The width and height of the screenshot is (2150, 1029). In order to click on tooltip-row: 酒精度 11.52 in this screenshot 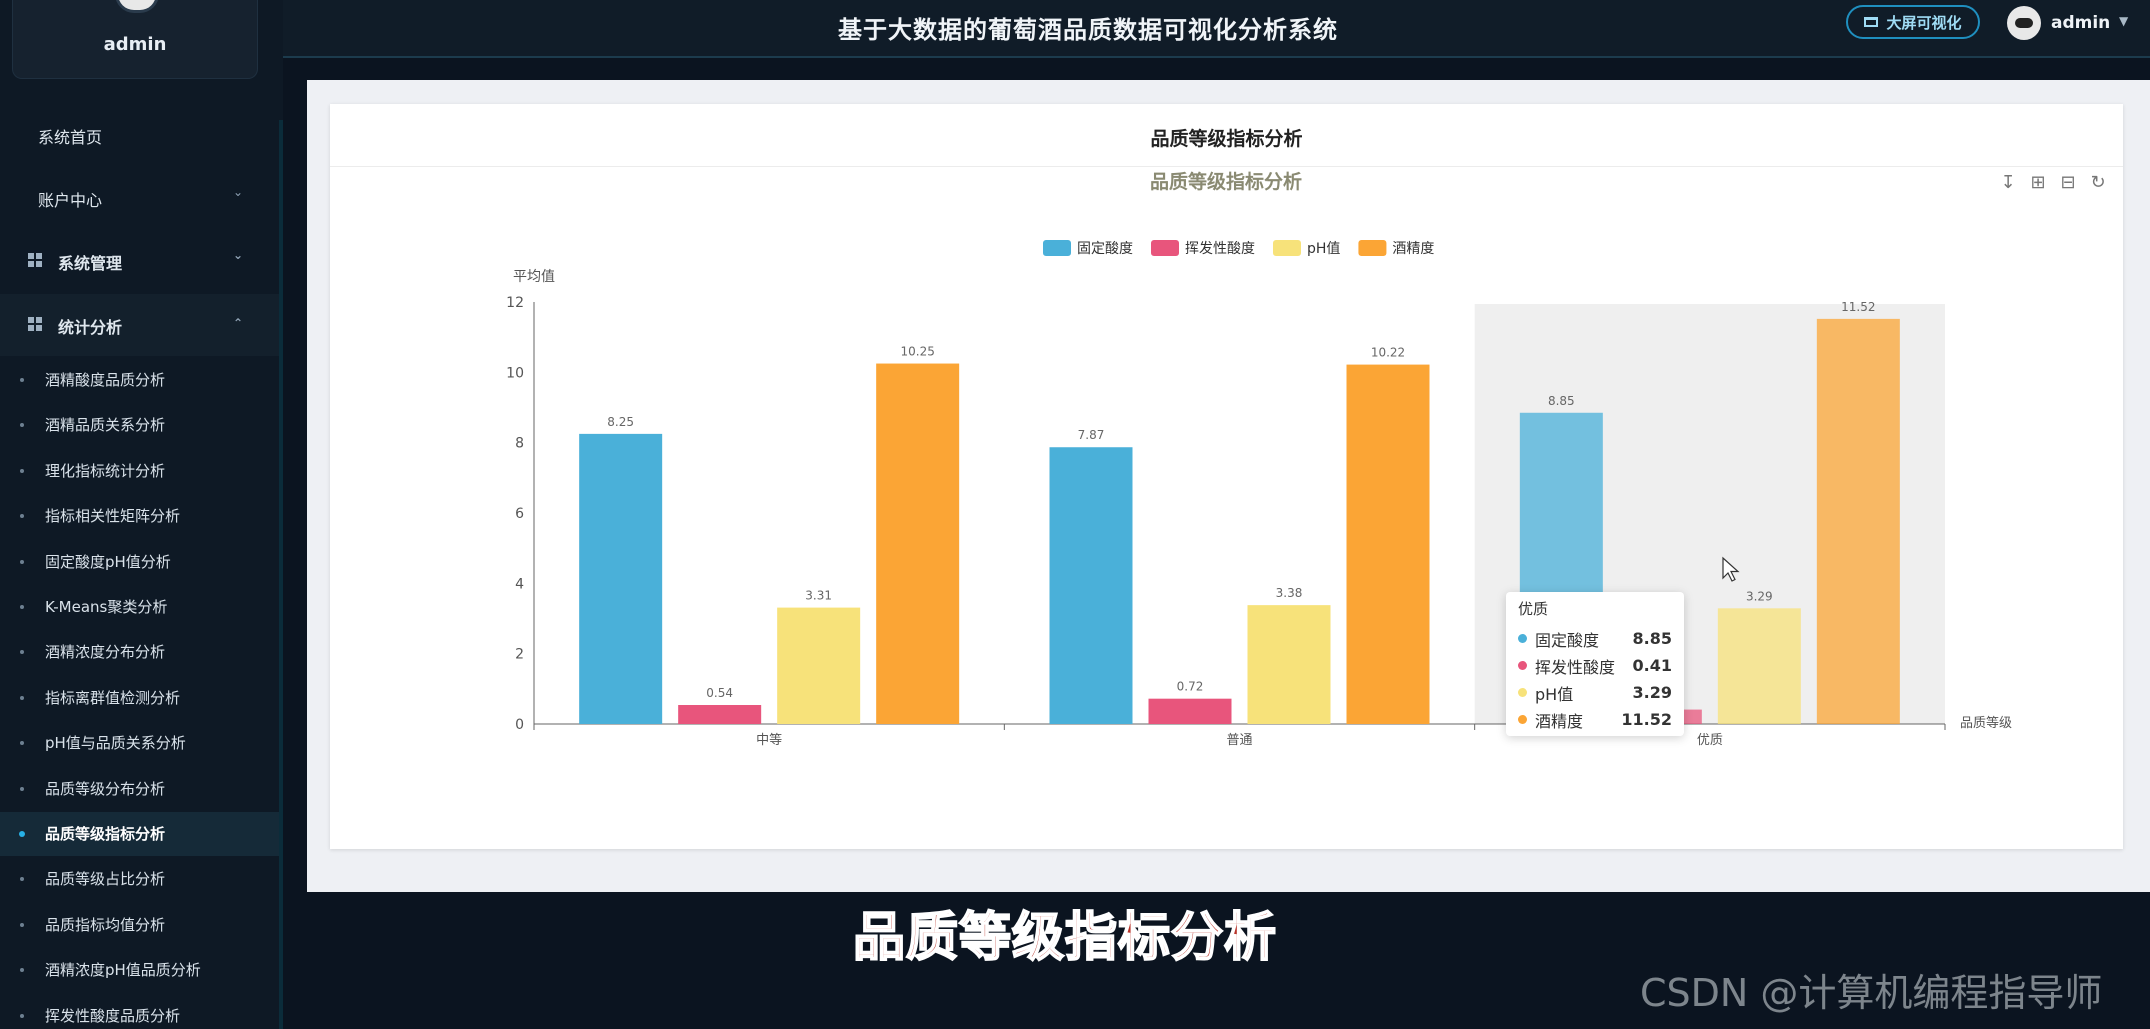, I will do `click(1595, 719)`.